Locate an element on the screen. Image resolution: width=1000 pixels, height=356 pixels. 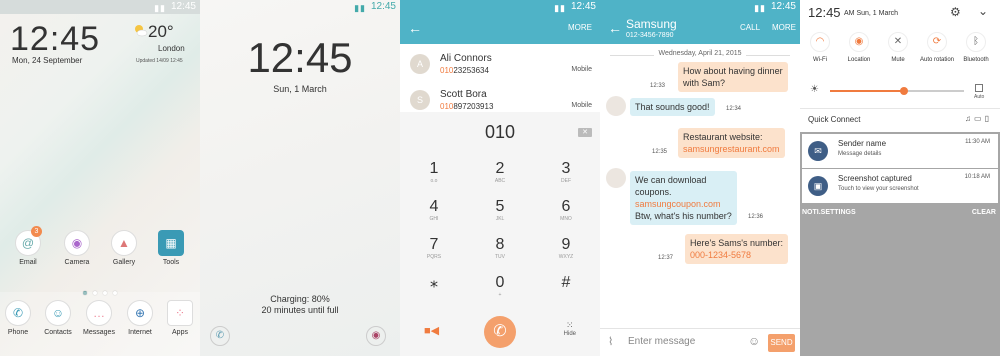
toggle-wi-fi: ◠ Wi-Fi is located at coordinates (820, 48).